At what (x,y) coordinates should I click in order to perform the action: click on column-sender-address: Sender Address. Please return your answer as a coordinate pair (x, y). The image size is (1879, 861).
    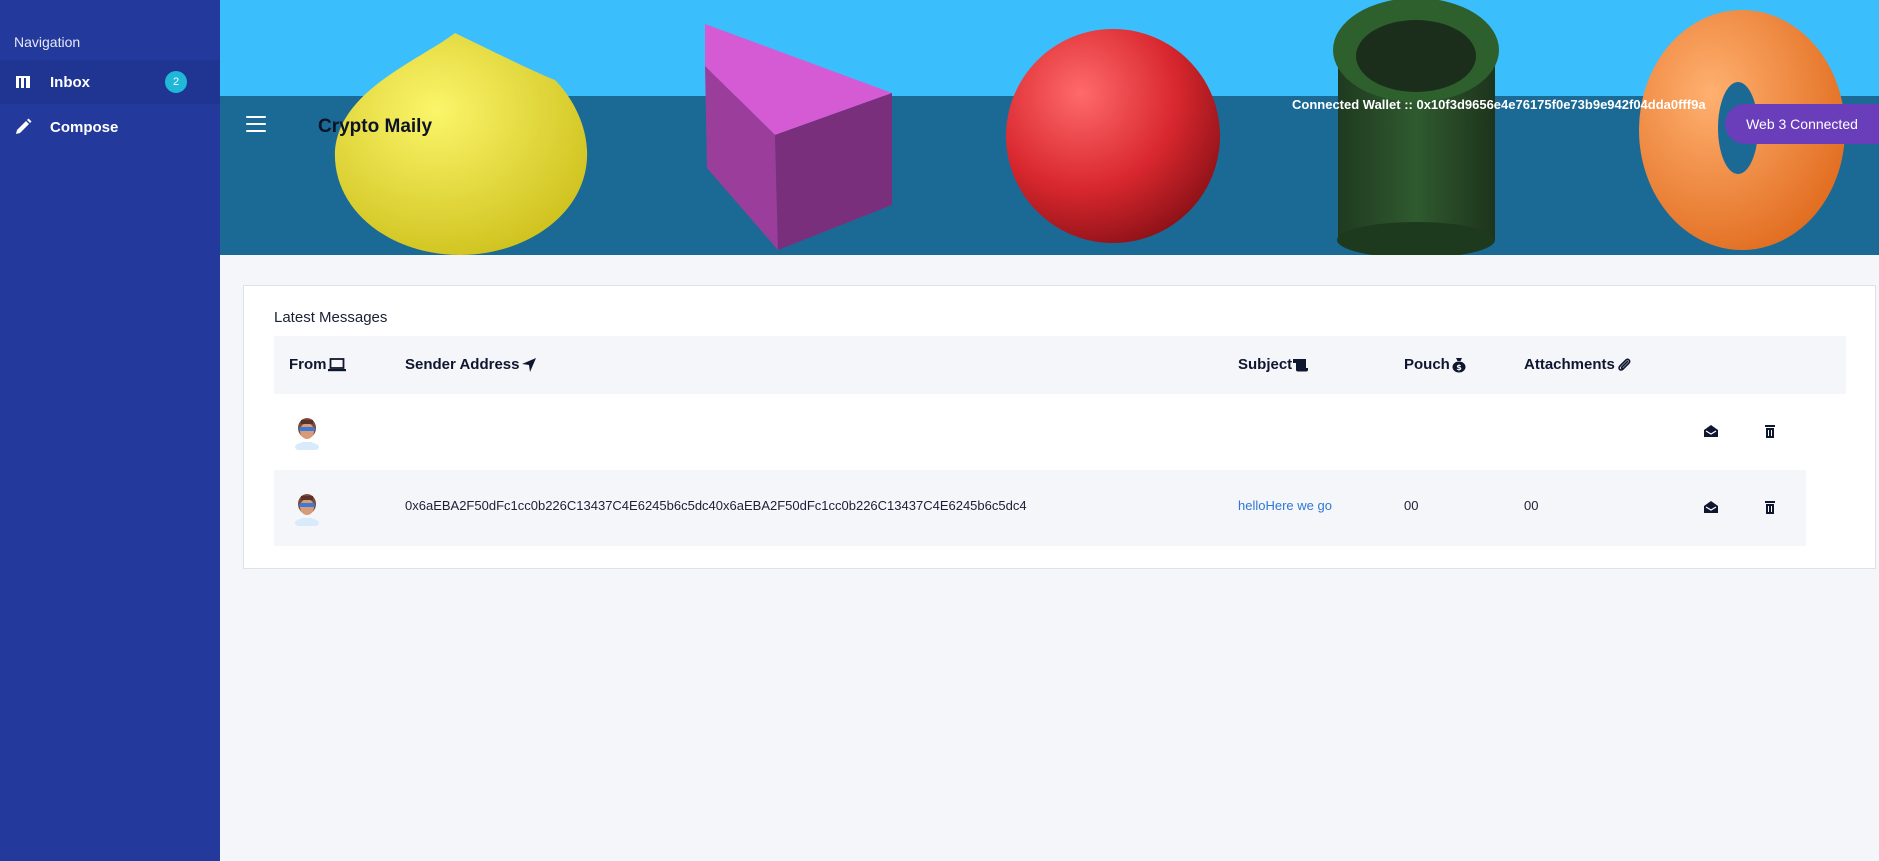
    Looking at the image, I should click on (471, 364).